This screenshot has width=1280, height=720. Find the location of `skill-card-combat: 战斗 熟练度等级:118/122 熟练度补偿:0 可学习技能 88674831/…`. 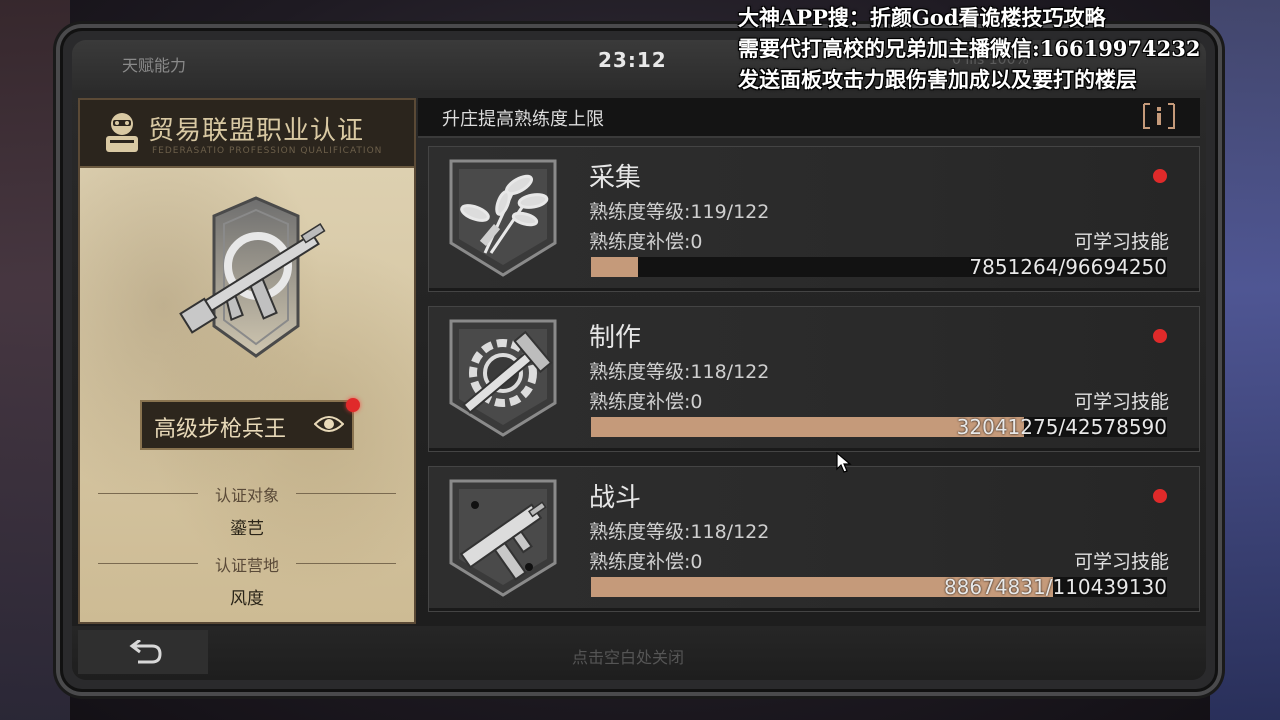

skill-card-combat: 战斗 熟练度等级:118/122 熟练度补偿:0 可学习技能 88674831/… is located at coordinates (814, 539).